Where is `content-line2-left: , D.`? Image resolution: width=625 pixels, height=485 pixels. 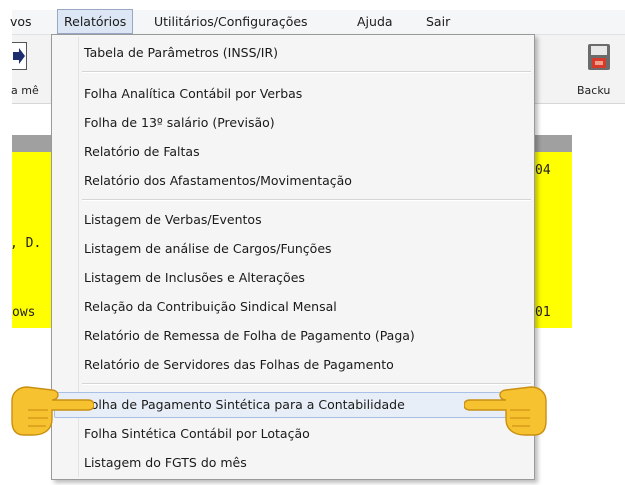
content-line2-left: , D. is located at coordinates (26, 243).